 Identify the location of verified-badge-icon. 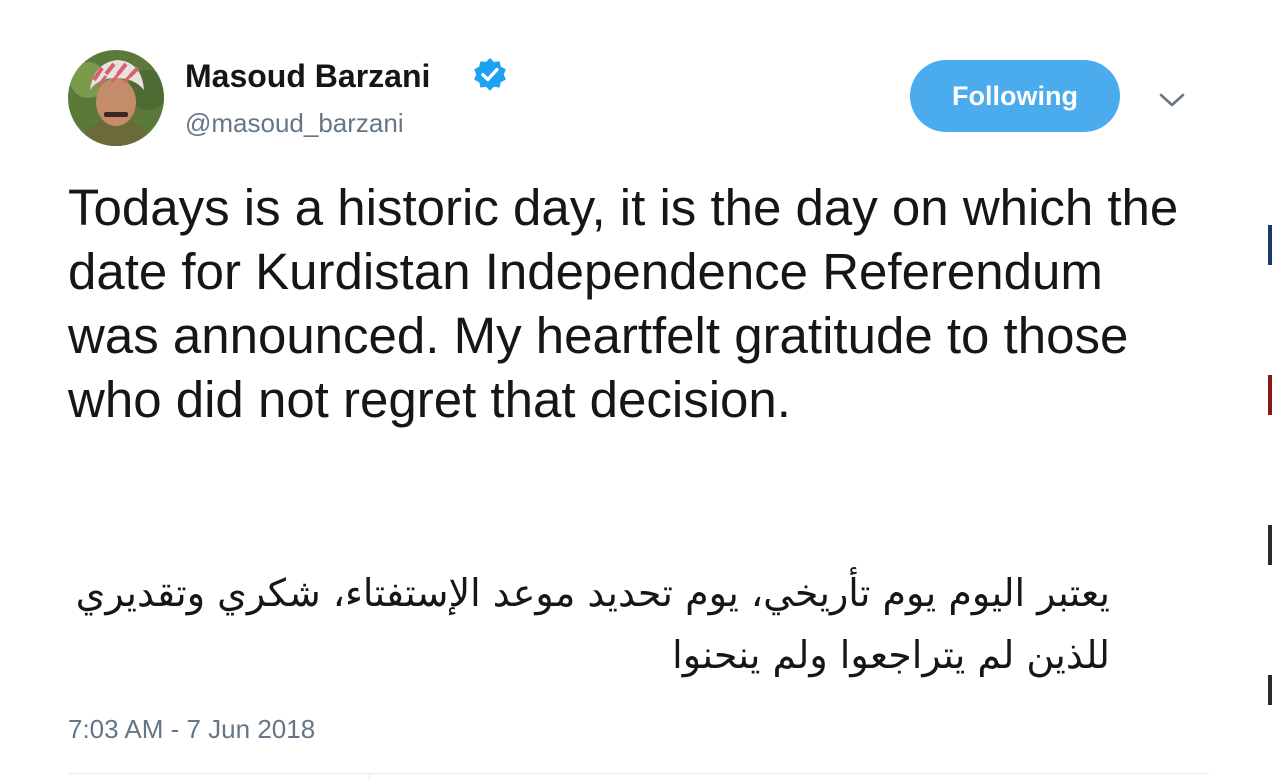
(490, 74).